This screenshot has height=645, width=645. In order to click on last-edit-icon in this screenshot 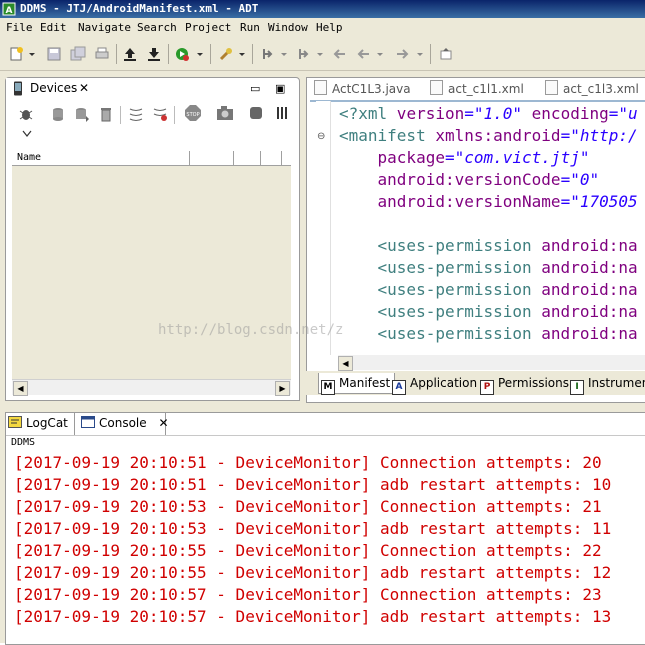, I will do `click(340, 54)`.